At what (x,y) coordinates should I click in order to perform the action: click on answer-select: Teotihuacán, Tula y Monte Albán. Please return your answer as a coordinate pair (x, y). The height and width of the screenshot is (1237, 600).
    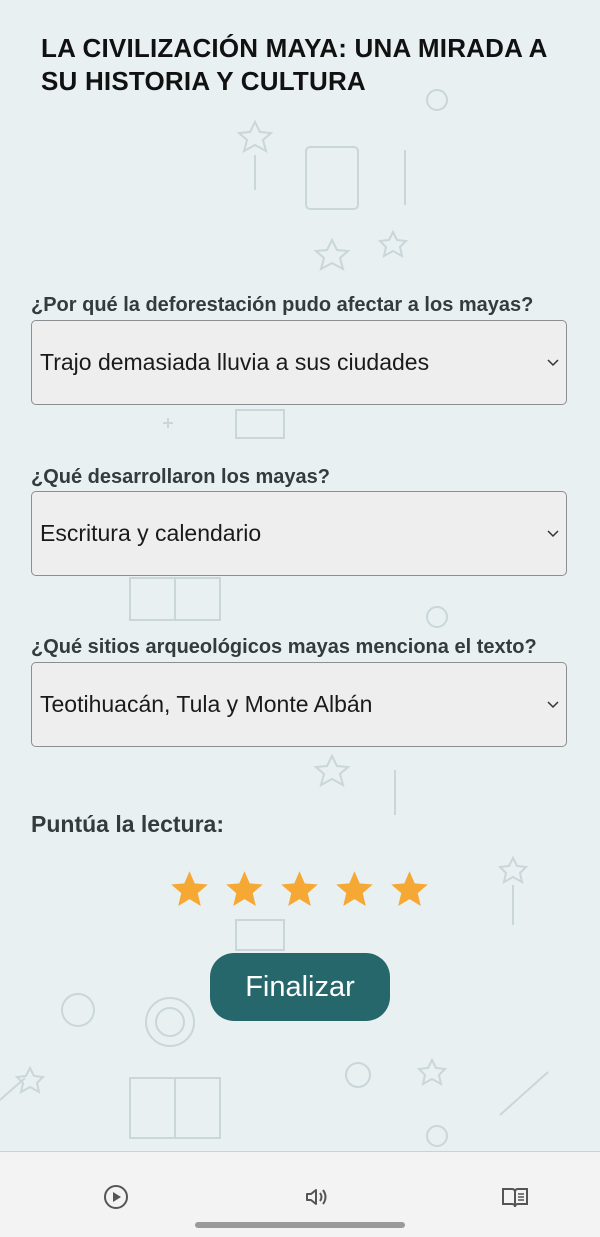
    Looking at the image, I should click on (299, 704).